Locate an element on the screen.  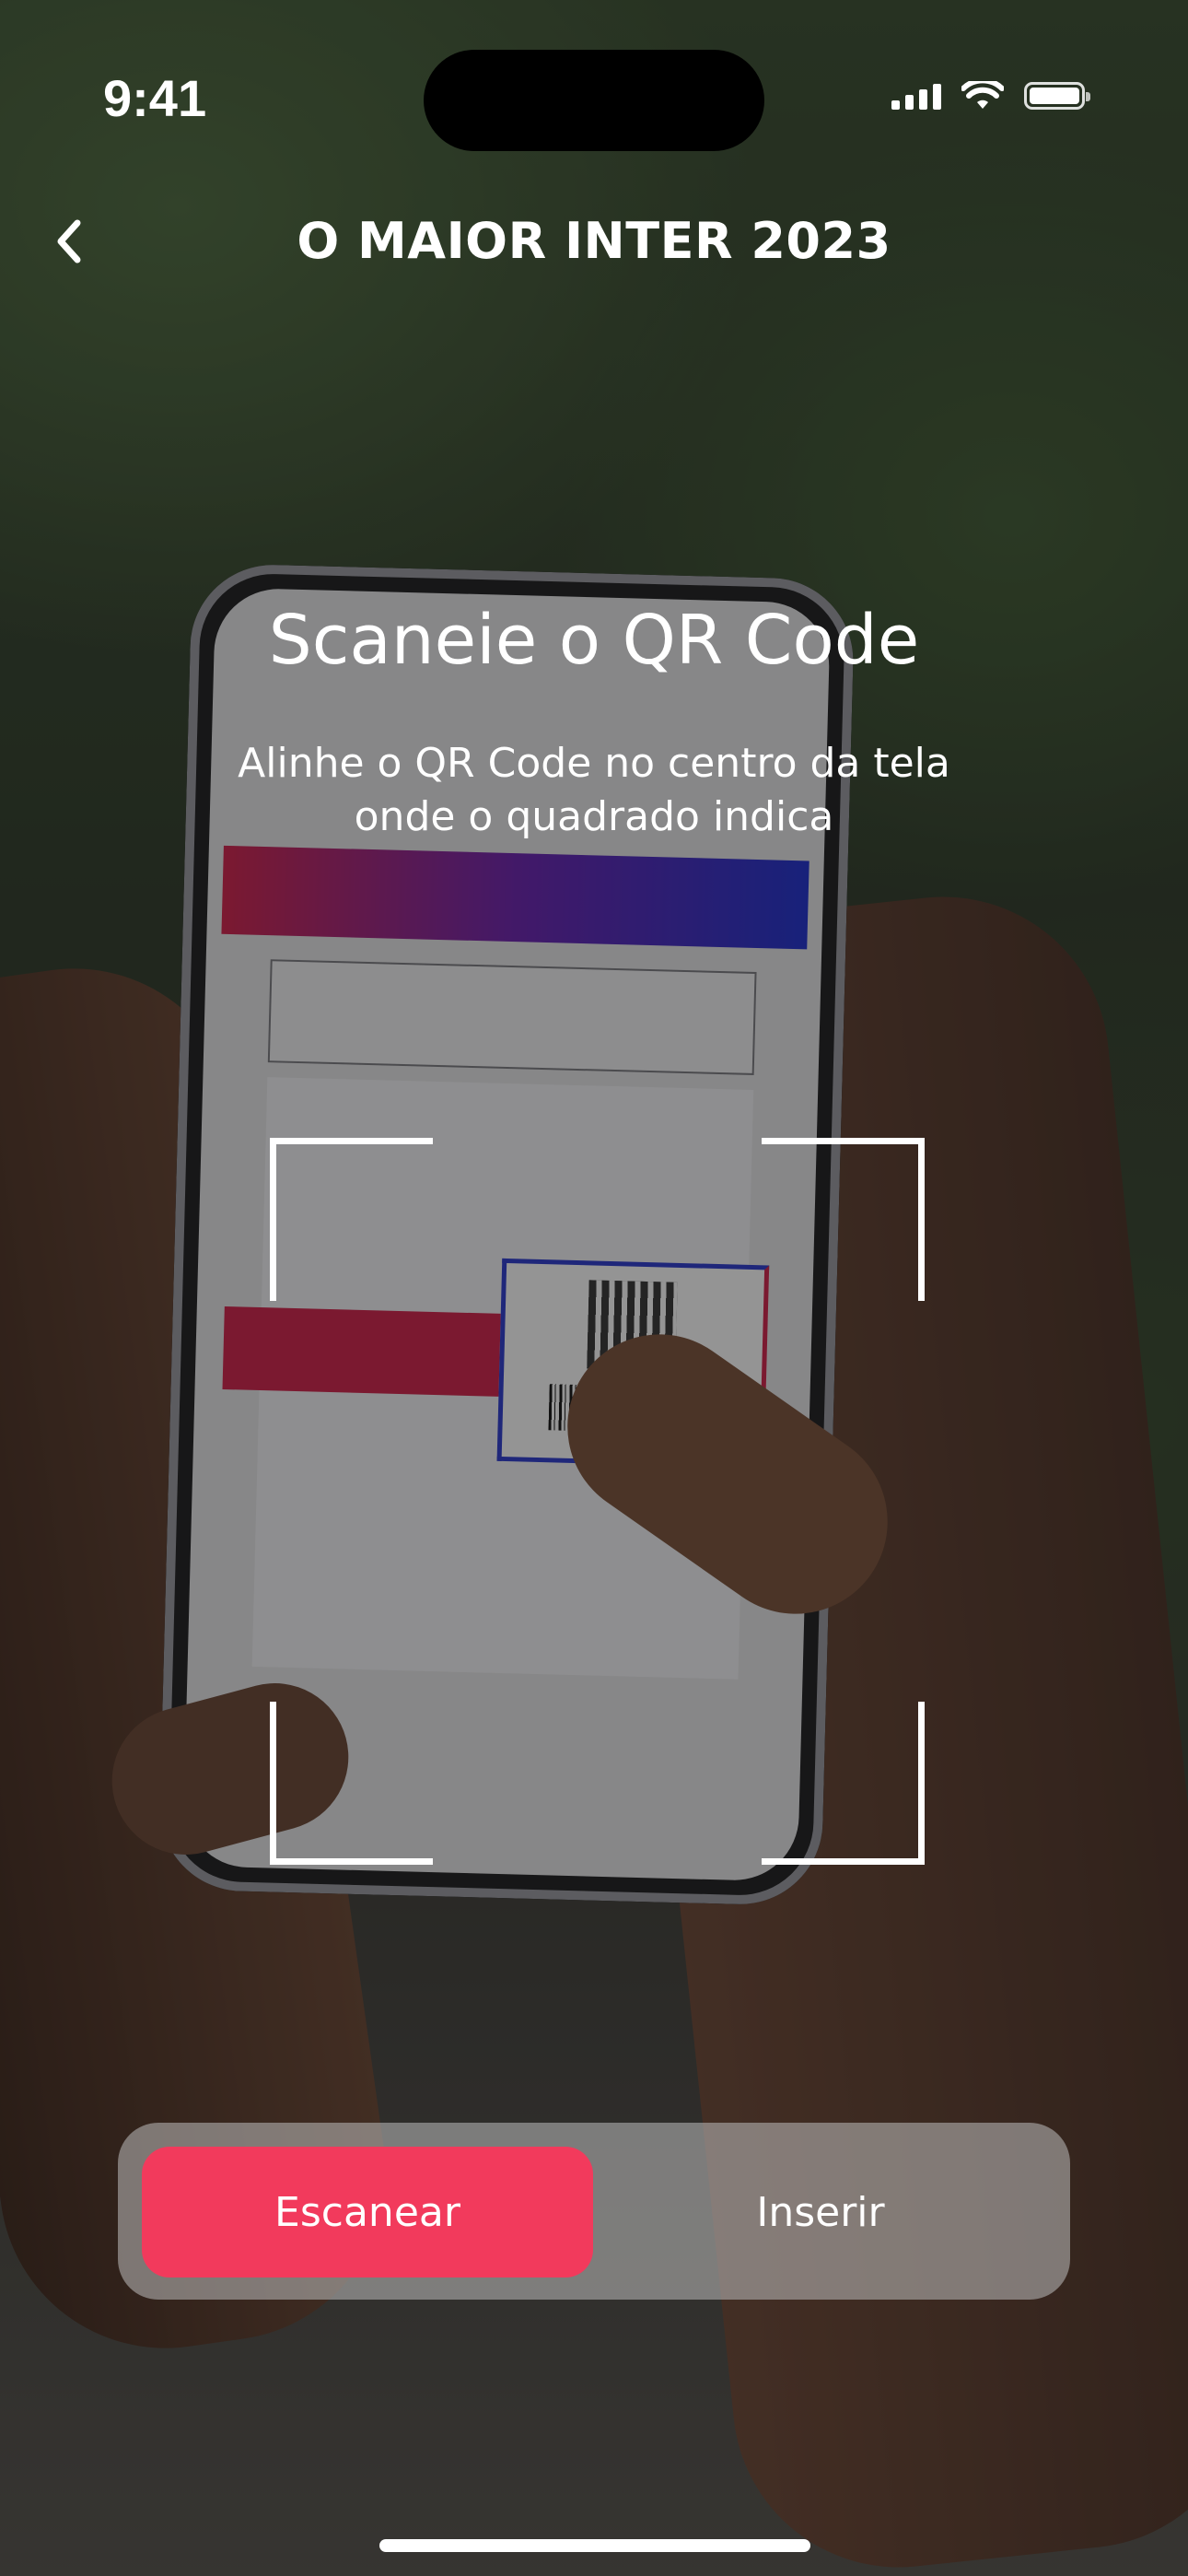
scan-frame-corner-bottom-right is located at coordinates (843, 1783).